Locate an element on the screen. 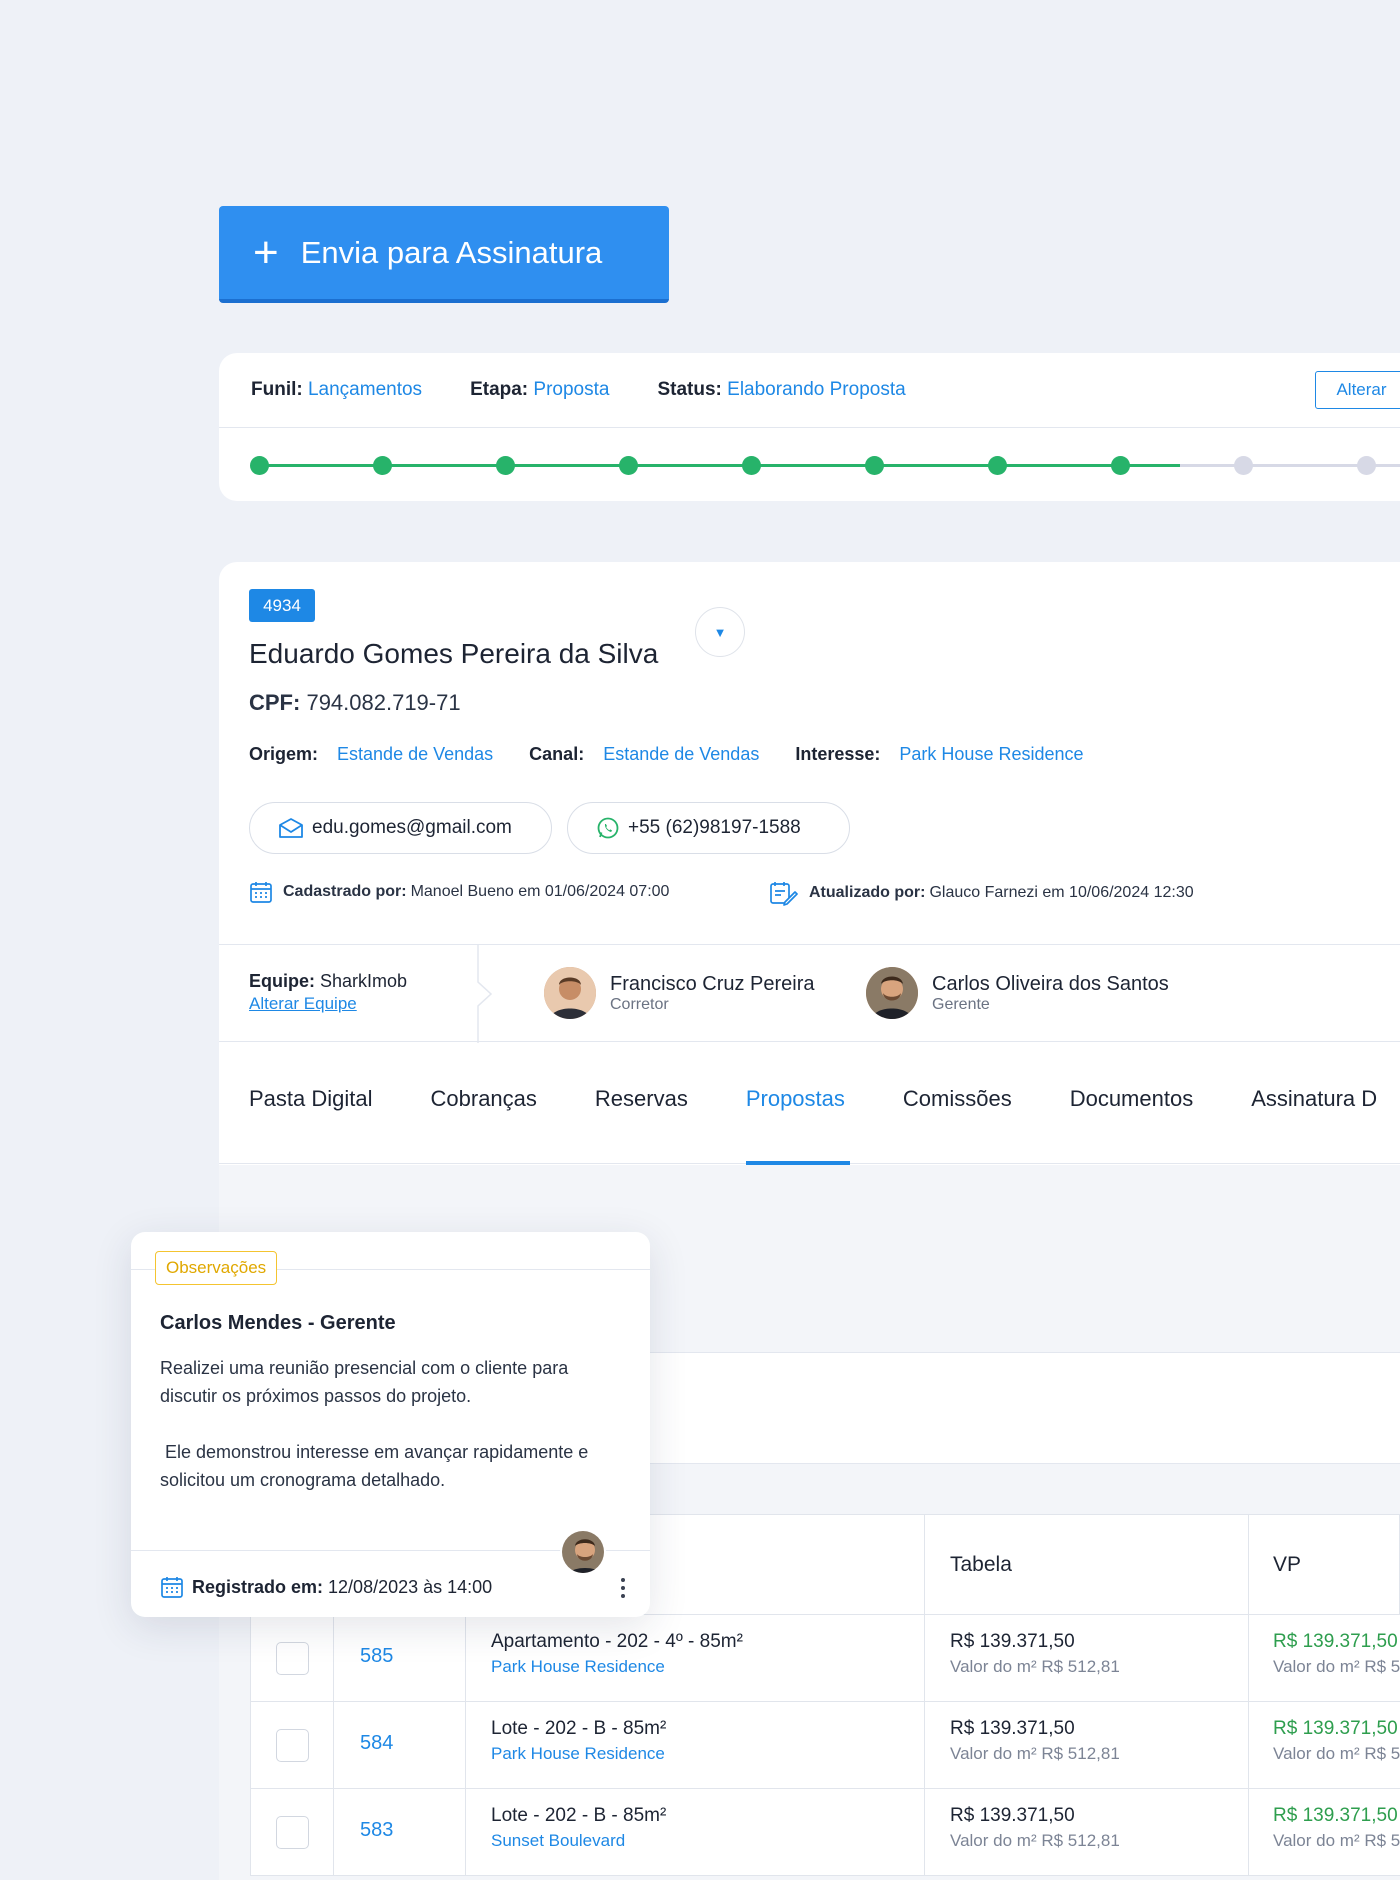  observation-author: Carlos Mendes - Gerente is located at coordinates (278, 1323).